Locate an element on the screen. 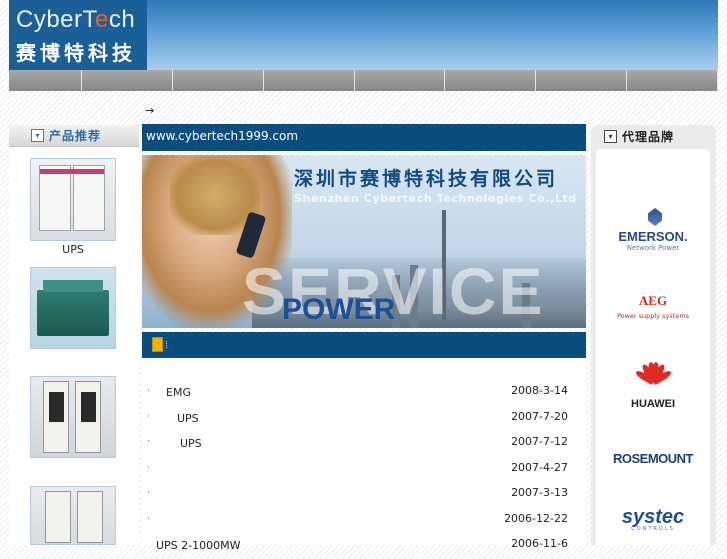 The width and height of the screenshot is (727, 559). product-label-ups: UPS is located at coordinates (73, 249).